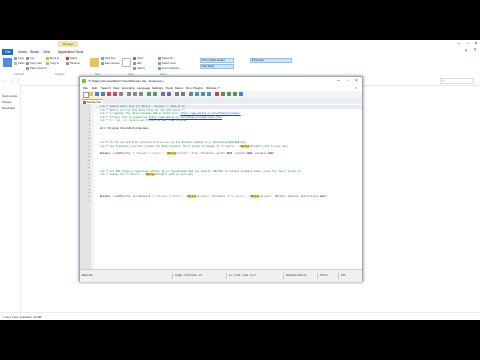 The image size is (480, 360). Describe the element at coordinates (224, 201) in the screenshot. I see `code-line: 27` at that location.